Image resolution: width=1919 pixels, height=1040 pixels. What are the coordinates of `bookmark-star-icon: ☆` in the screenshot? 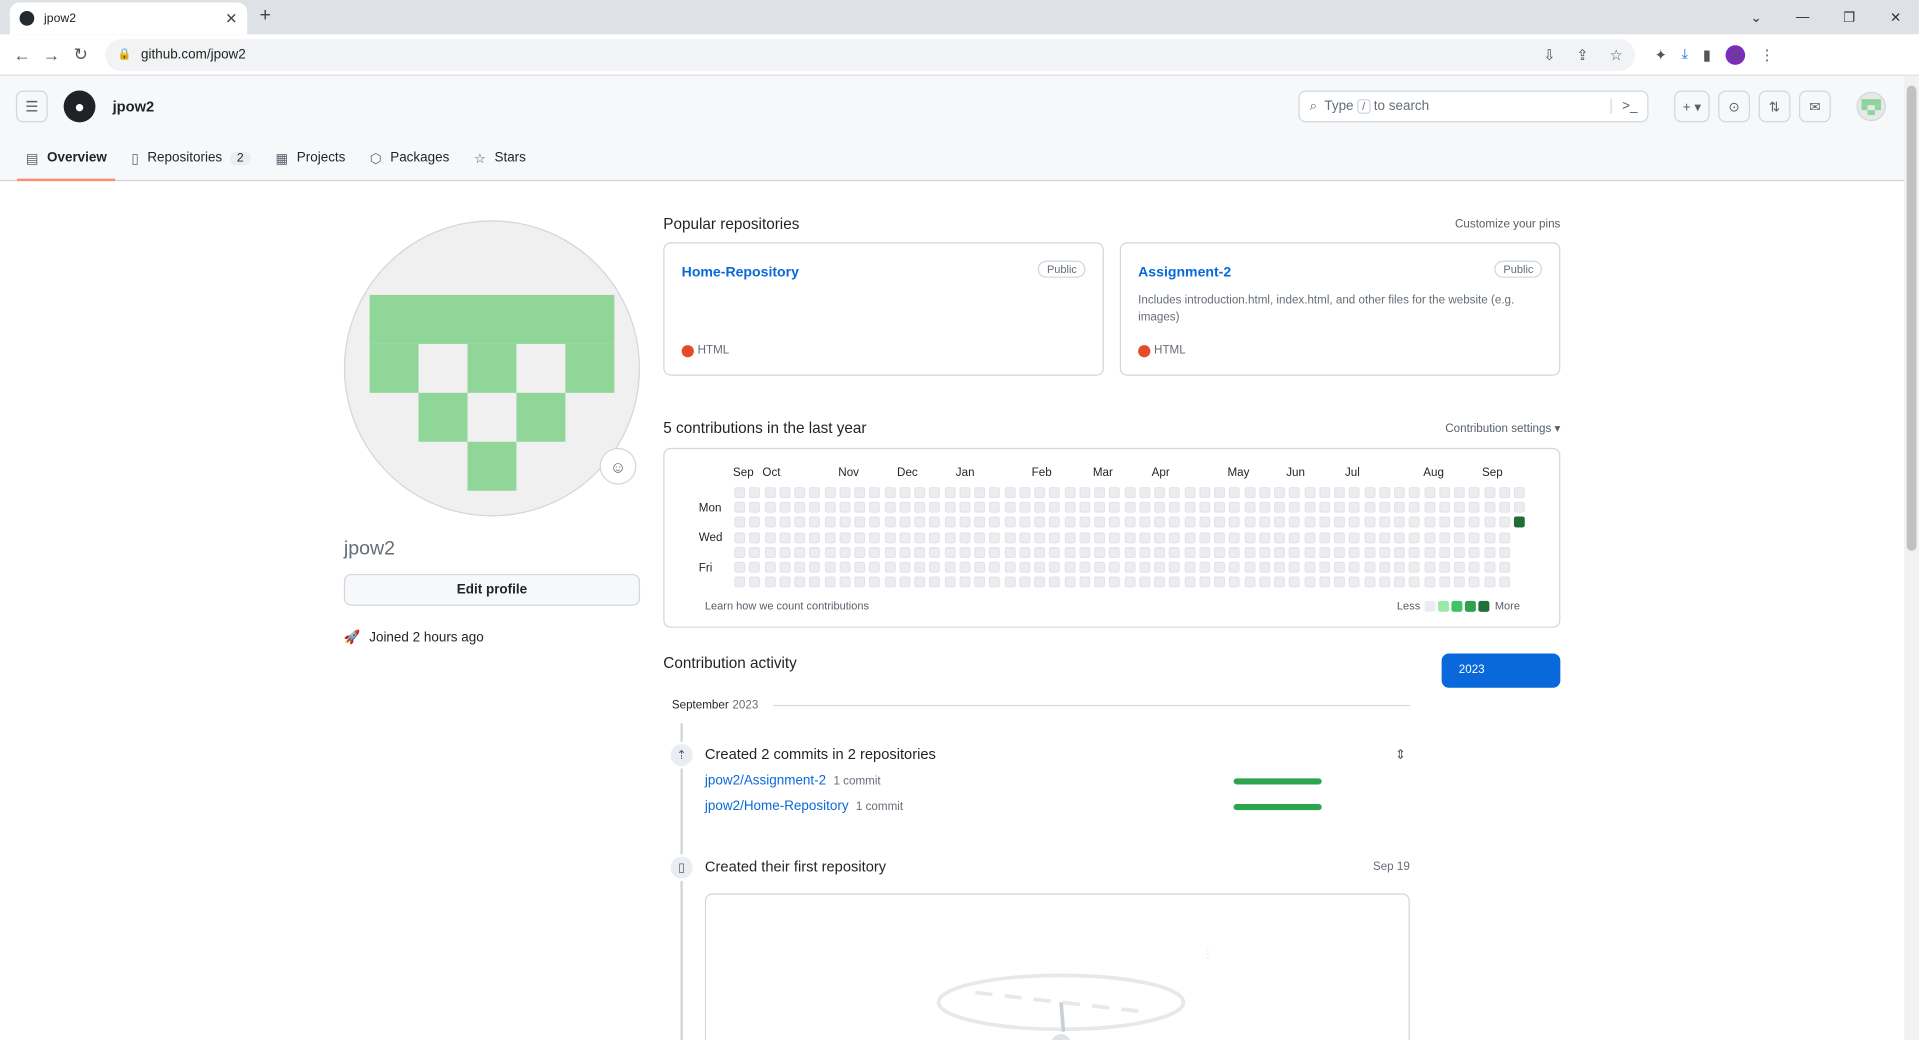 It's located at (1616, 54).